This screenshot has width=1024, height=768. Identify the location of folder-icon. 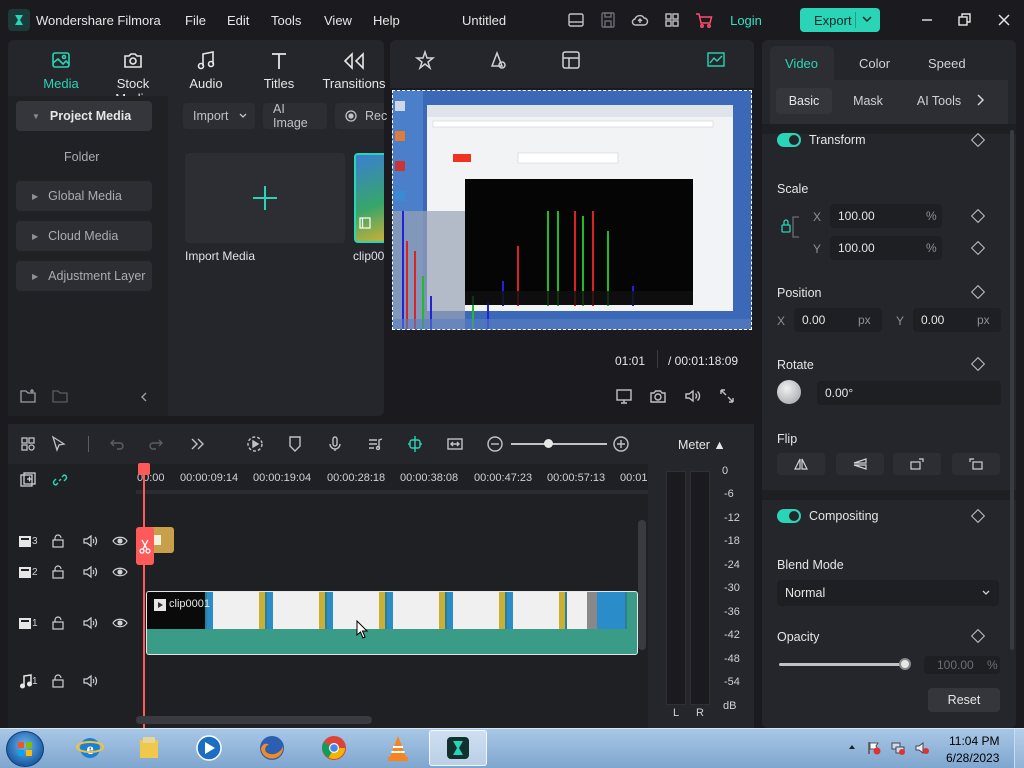
(60, 396).